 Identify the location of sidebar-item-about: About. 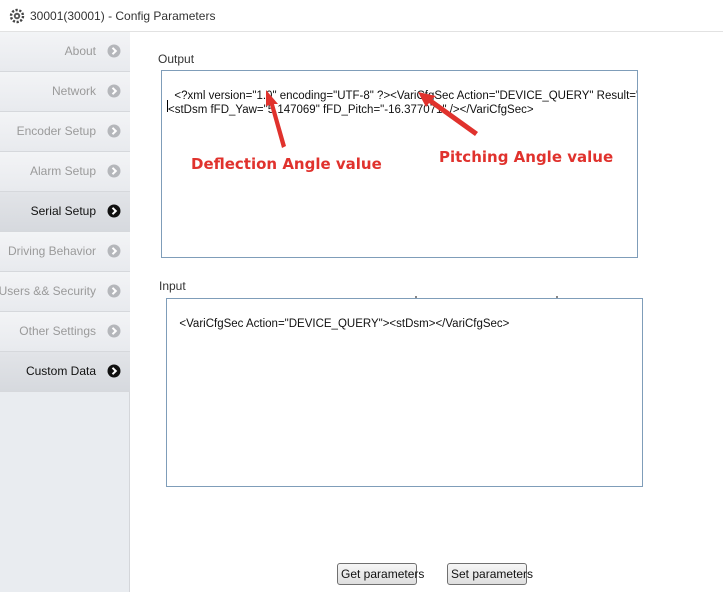
(65, 52).